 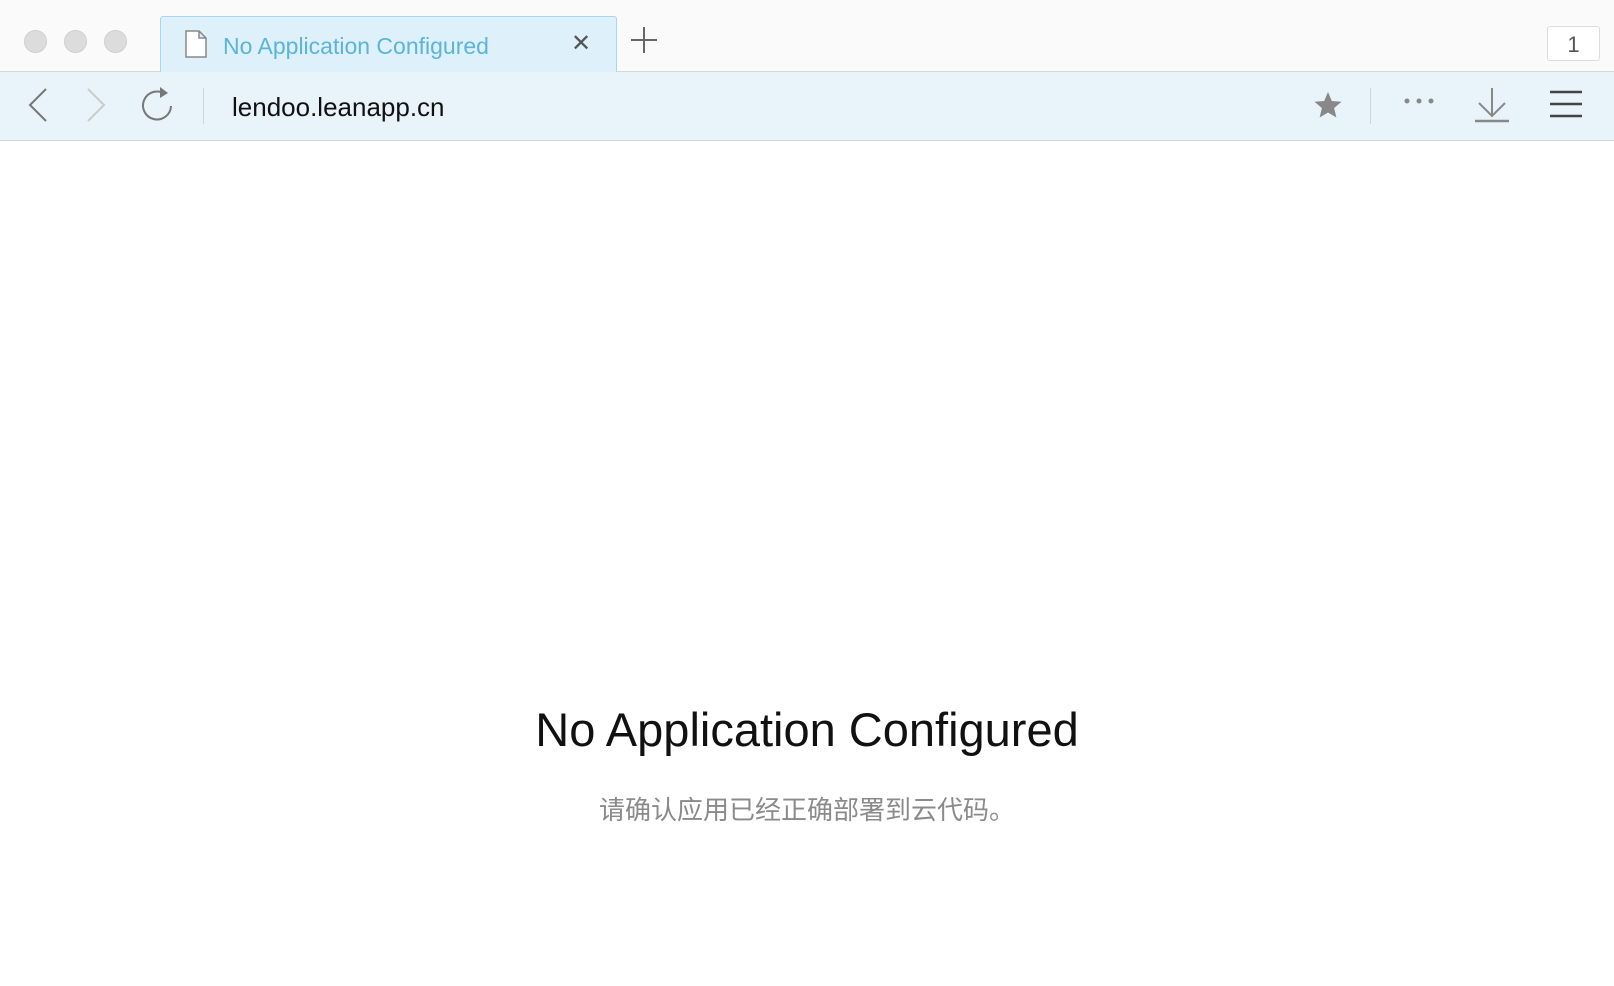 I want to click on address-bar: lendoo.leanapp.cn, so click(x=338, y=107).